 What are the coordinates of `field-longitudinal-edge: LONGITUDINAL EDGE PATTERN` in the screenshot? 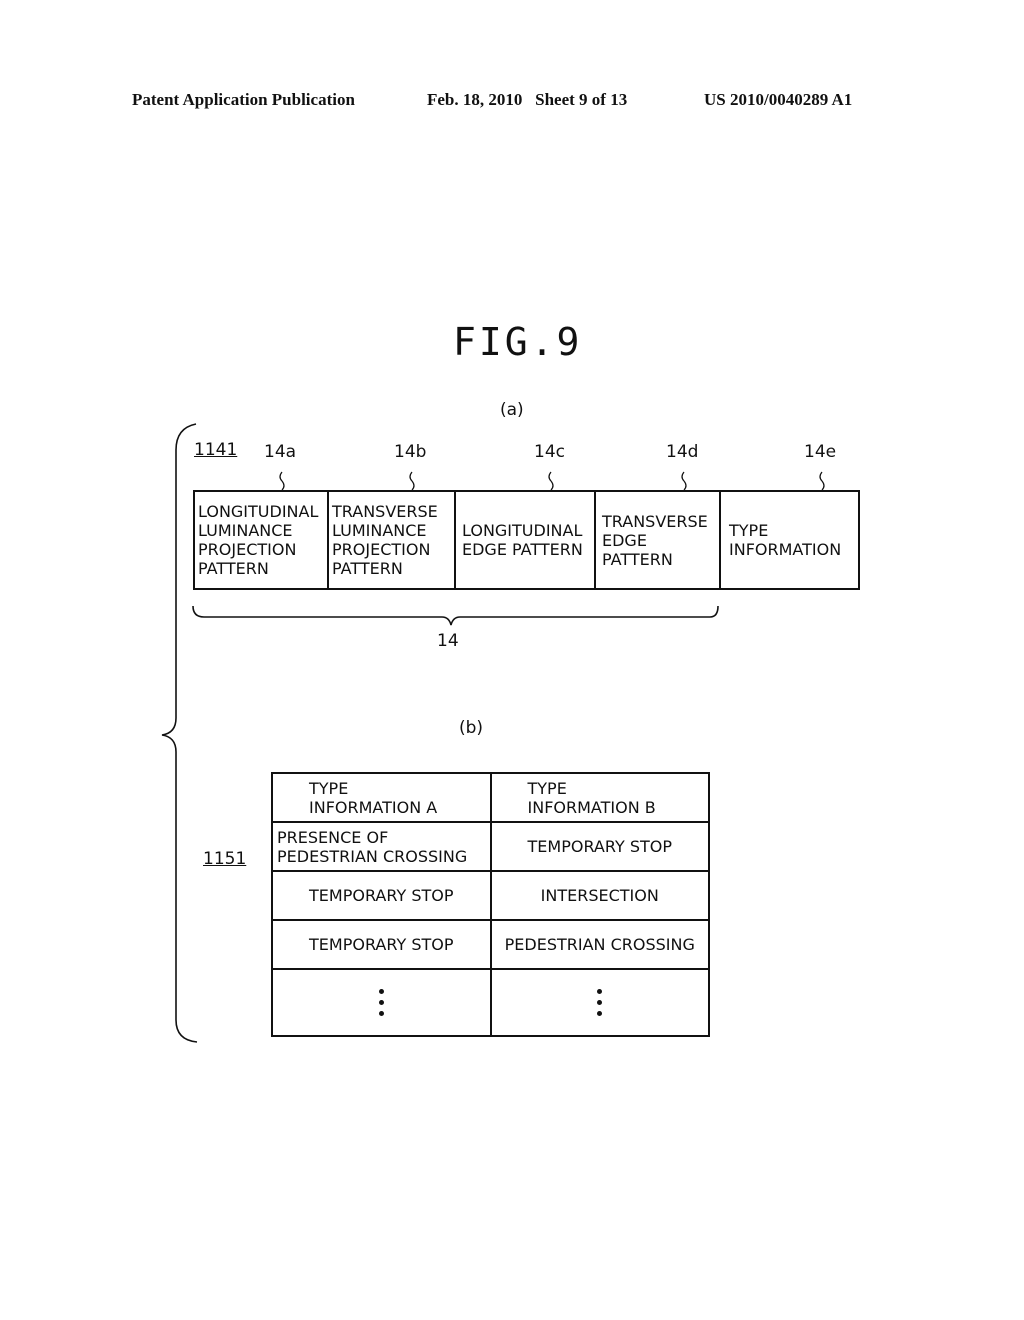 It's located at (526, 540).